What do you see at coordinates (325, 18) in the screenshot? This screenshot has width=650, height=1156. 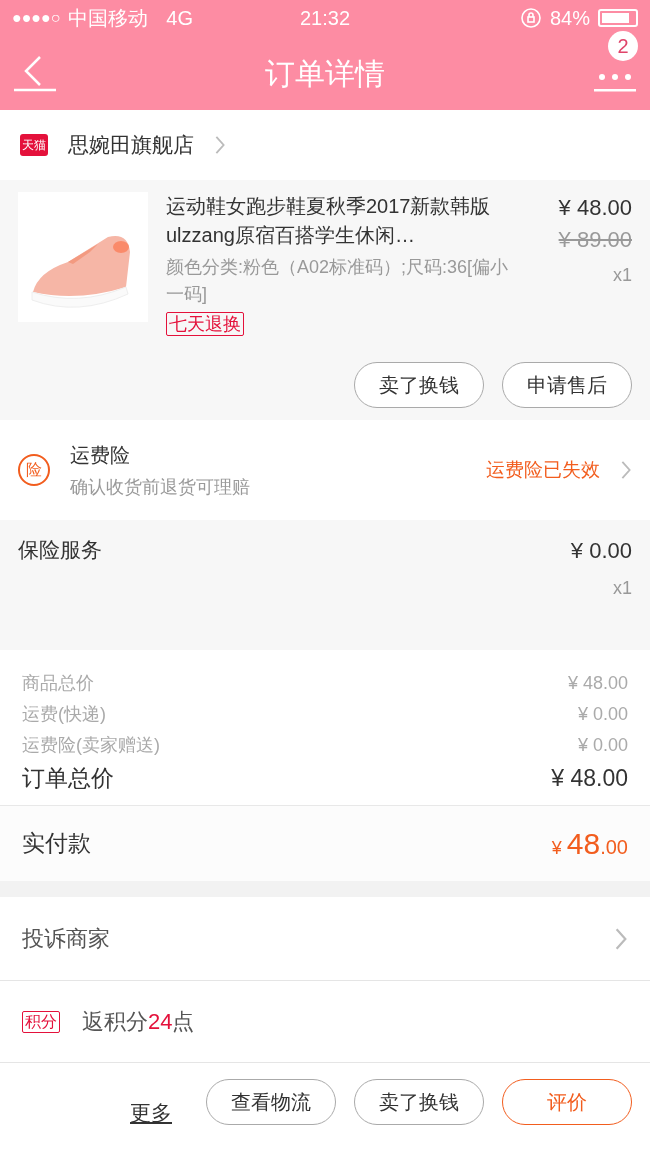 I see `clock-time: 21:32` at bounding box center [325, 18].